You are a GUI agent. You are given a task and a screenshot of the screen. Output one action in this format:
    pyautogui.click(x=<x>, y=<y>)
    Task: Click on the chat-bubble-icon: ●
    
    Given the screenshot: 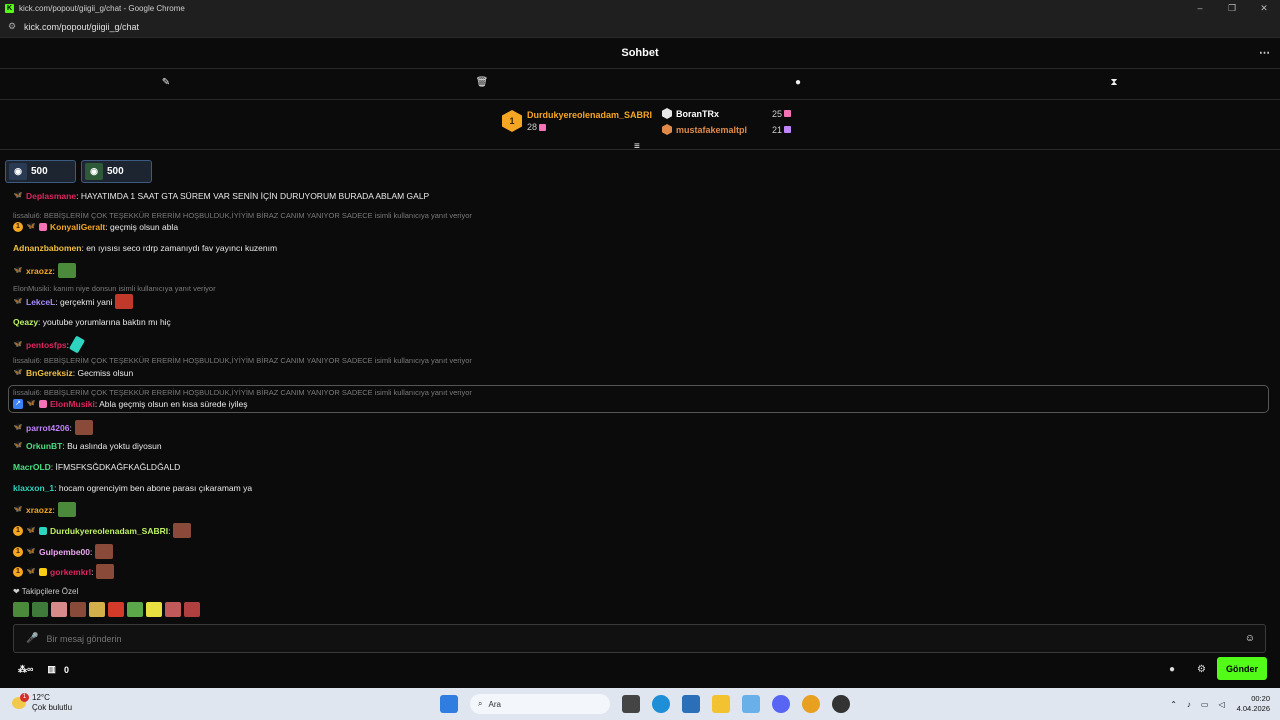 What is the action you would take?
    pyautogui.click(x=798, y=82)
    